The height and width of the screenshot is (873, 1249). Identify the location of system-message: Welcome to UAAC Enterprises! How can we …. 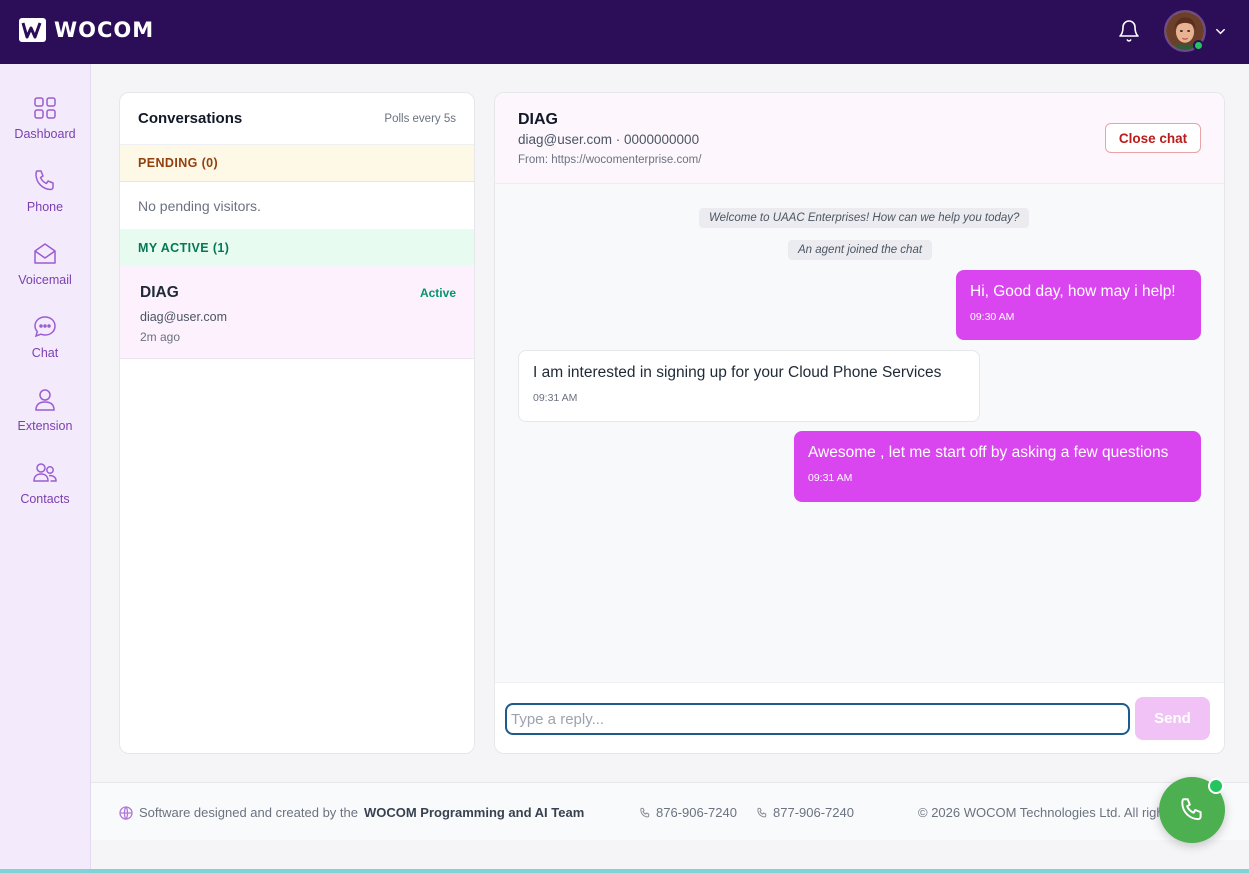
(864, 218).